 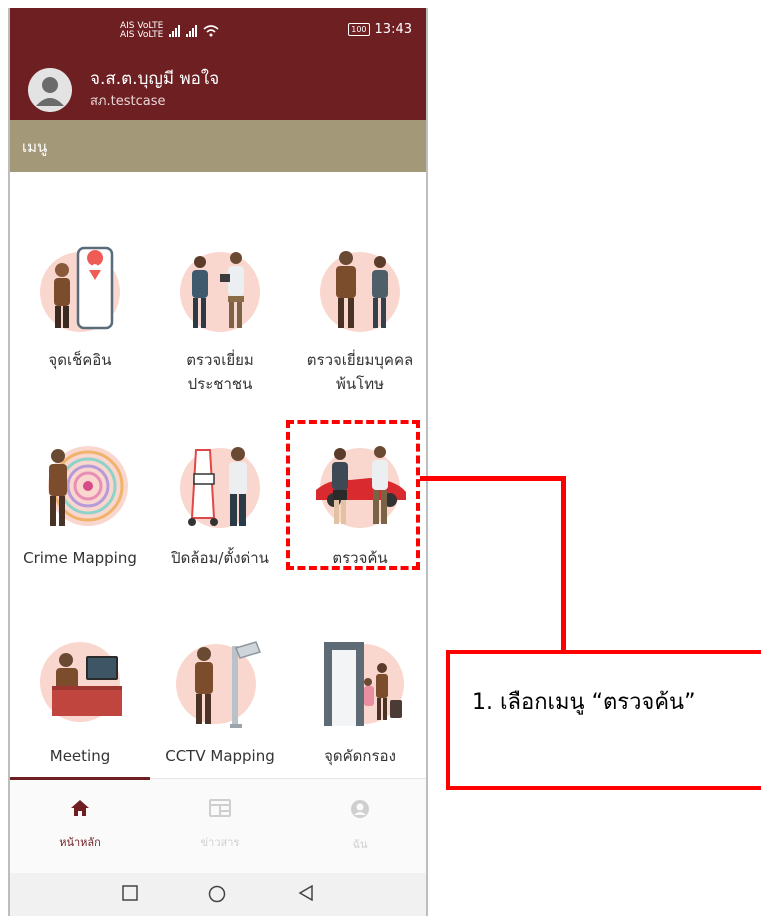 I want to click on clock: 13:43, so click(x=393, y=29).